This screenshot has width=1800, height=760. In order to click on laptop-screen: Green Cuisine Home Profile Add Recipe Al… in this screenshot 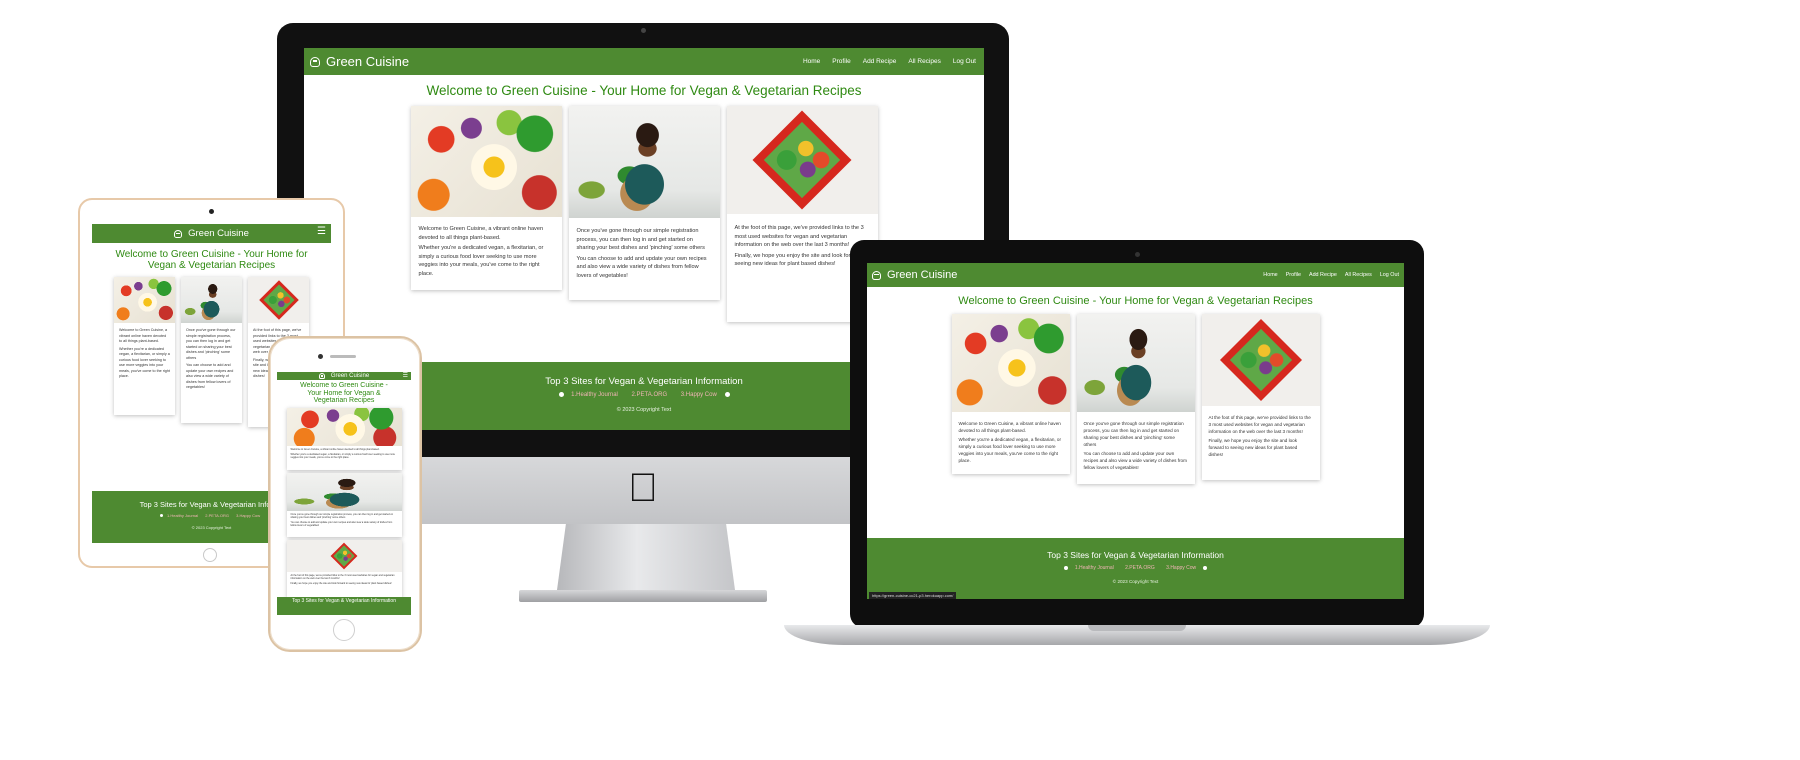, I will do `click(1135, 431)`.